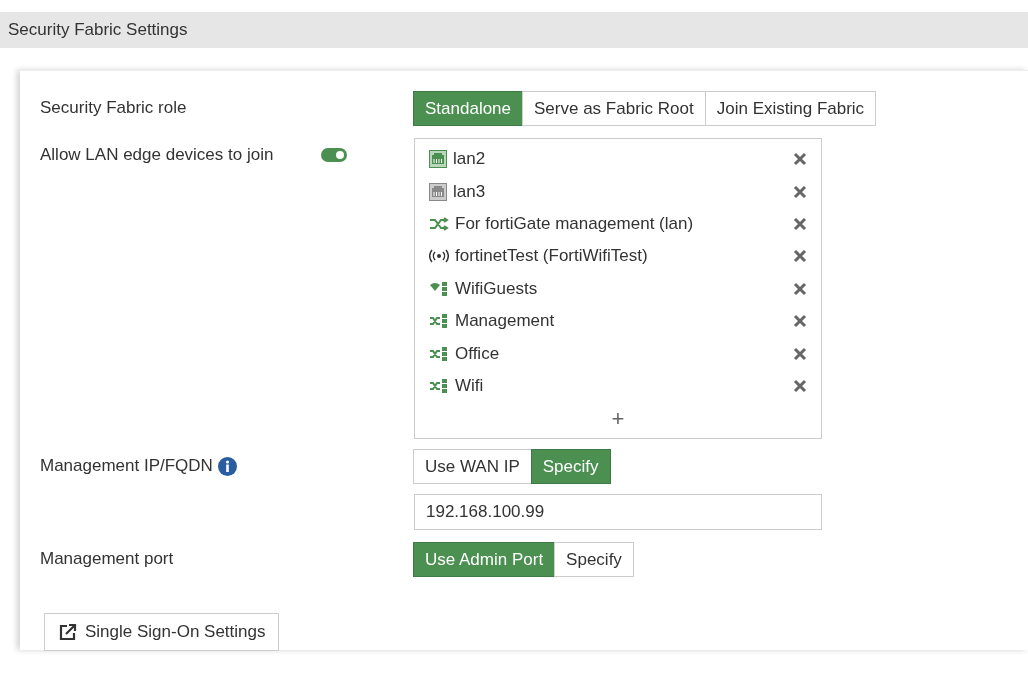 Image resolution: width=1028 pixels, height=675 pixels. I want to click on field-label: Allow LAN edge devices to join, so click(157, 155).